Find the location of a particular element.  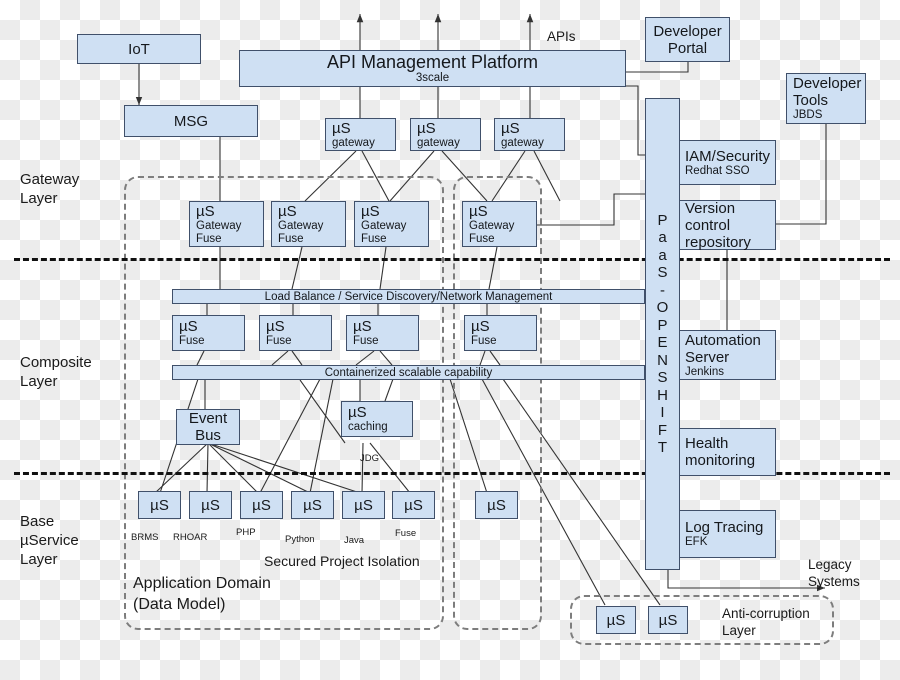

base-microservice-box-2: µS is located at coordinates (210, 505).